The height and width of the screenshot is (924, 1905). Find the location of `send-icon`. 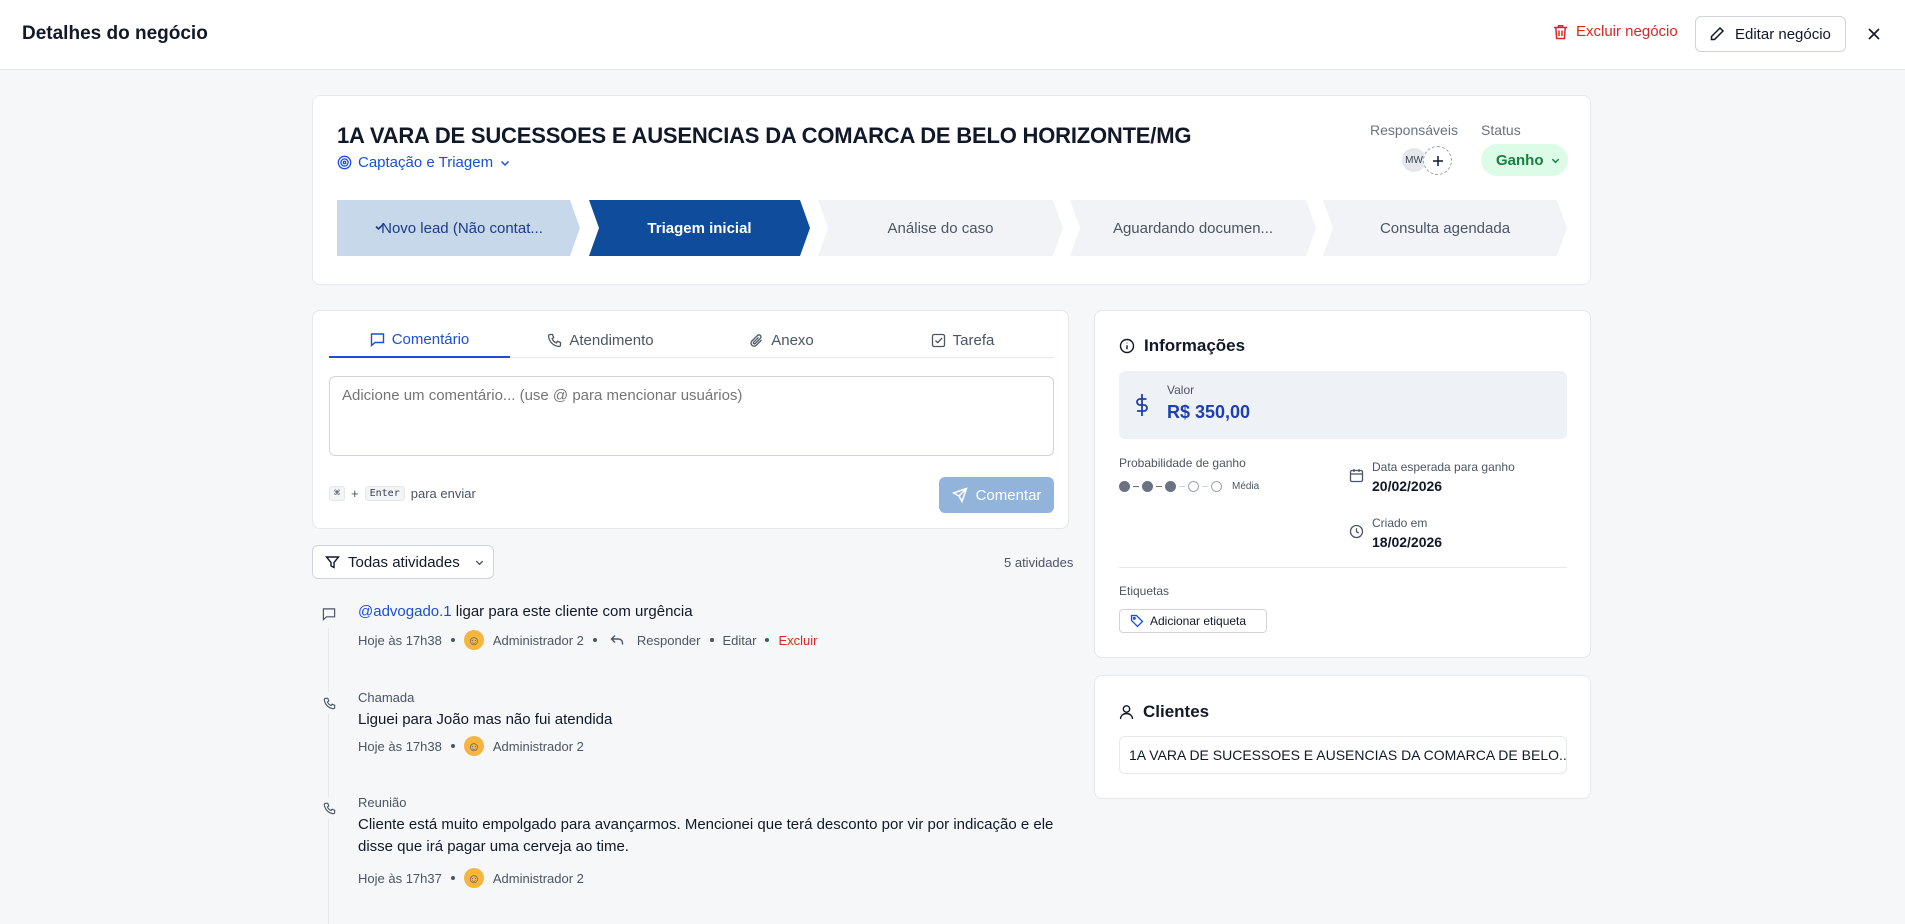

send-icon is located at coordinates (959, 495).